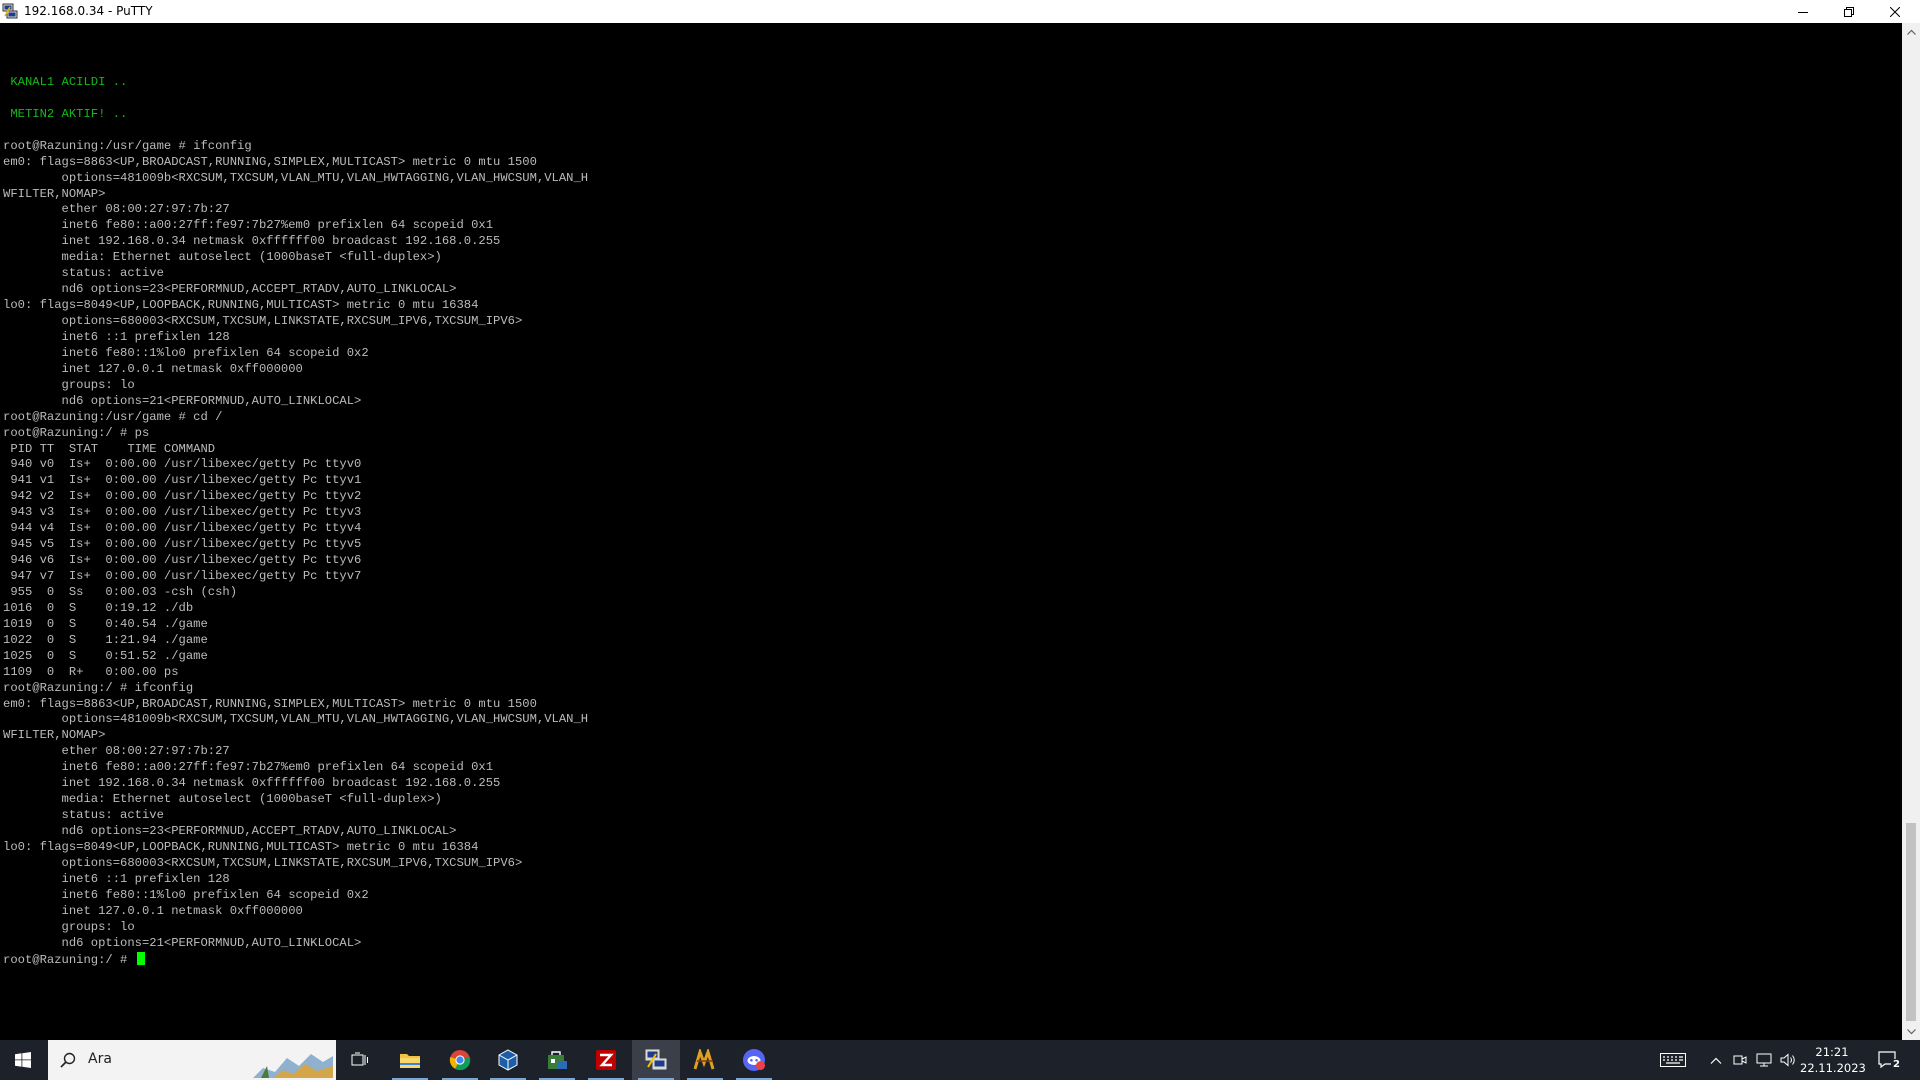 This screenshot has width=1920, height=1080. I want to click on clock-date: 22.11.2023, so click(1833, 1068).